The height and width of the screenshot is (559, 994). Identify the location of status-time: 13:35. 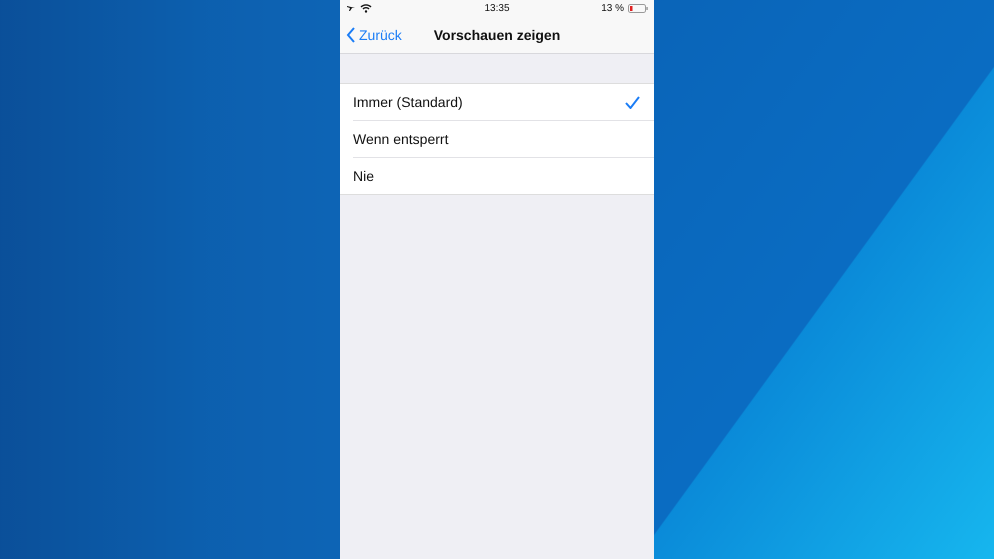
(497, 8).